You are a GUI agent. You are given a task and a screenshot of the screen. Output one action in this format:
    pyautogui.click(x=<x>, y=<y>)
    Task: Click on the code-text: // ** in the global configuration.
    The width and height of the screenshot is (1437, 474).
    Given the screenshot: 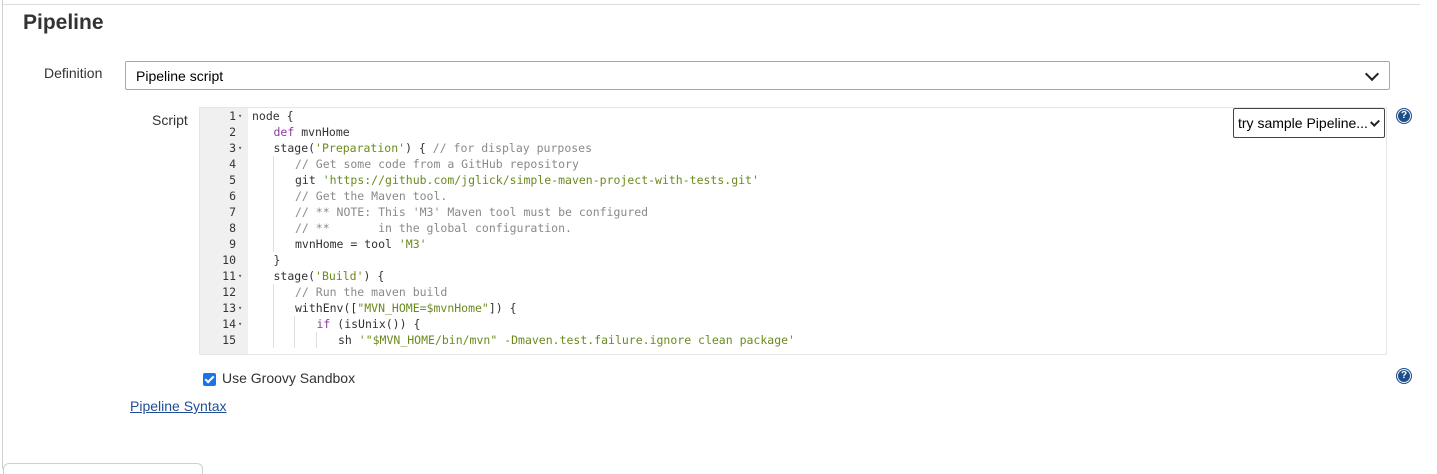 What is the action you would take?
    pyautogui.click(x=433, y=228)
    